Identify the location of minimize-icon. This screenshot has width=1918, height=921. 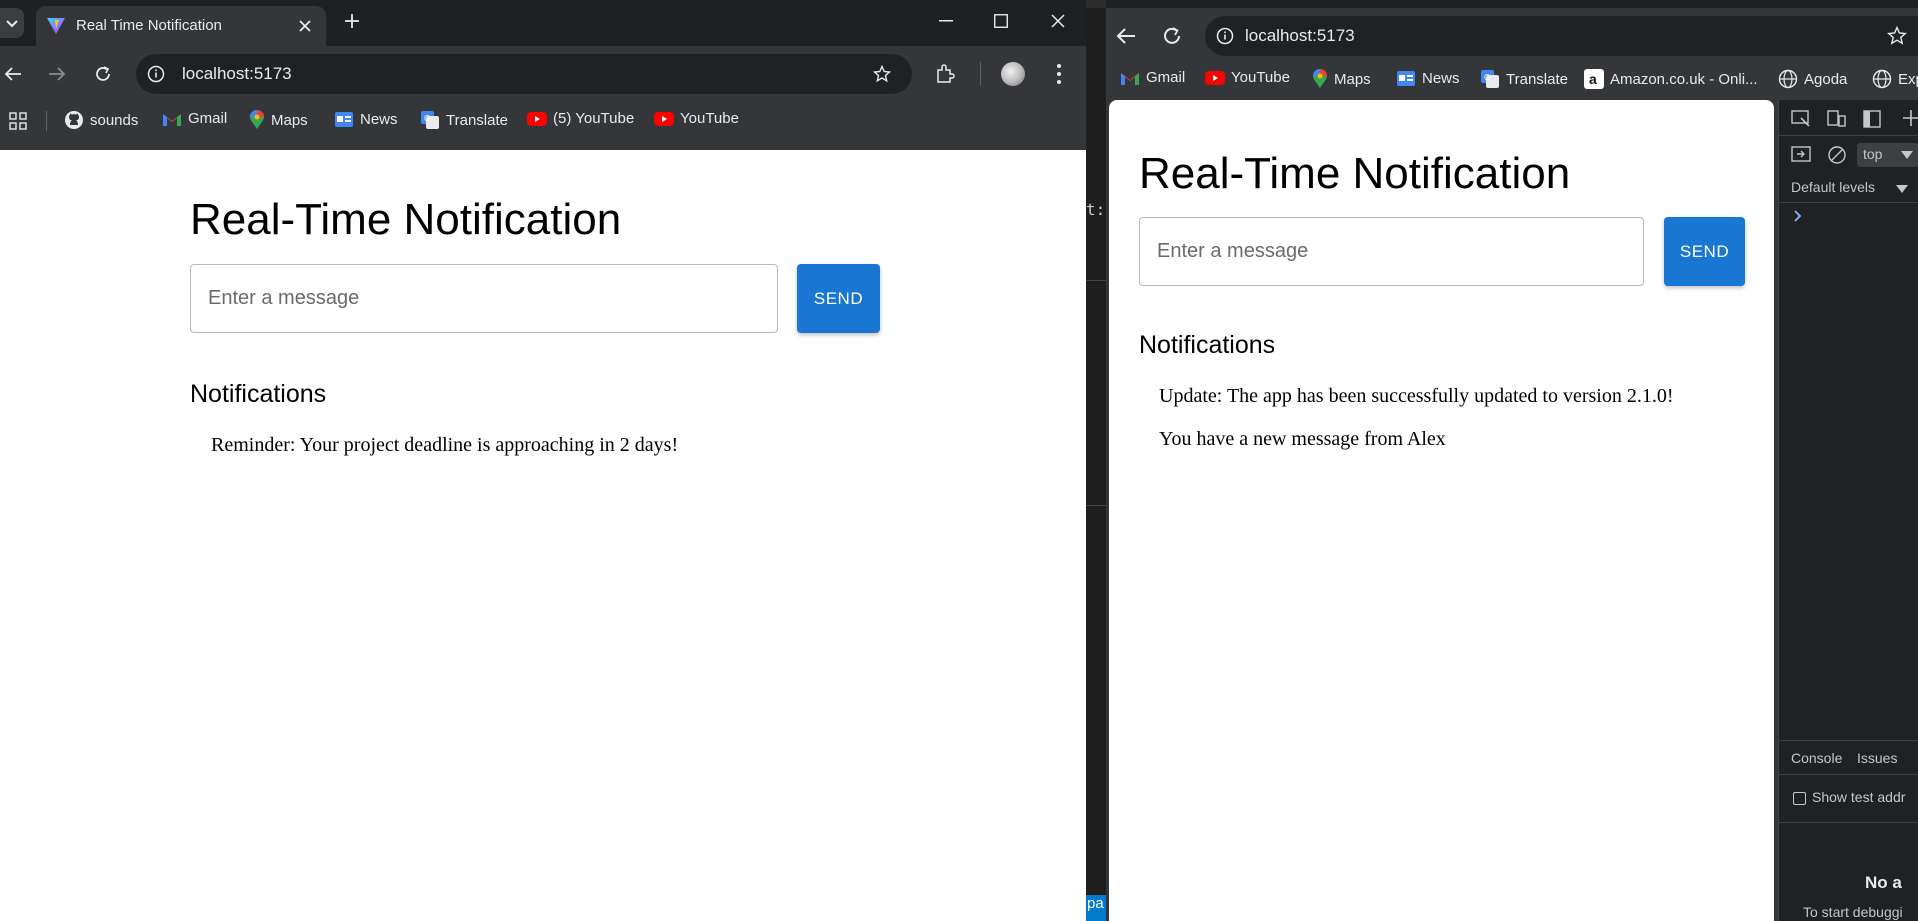
(946, 21).